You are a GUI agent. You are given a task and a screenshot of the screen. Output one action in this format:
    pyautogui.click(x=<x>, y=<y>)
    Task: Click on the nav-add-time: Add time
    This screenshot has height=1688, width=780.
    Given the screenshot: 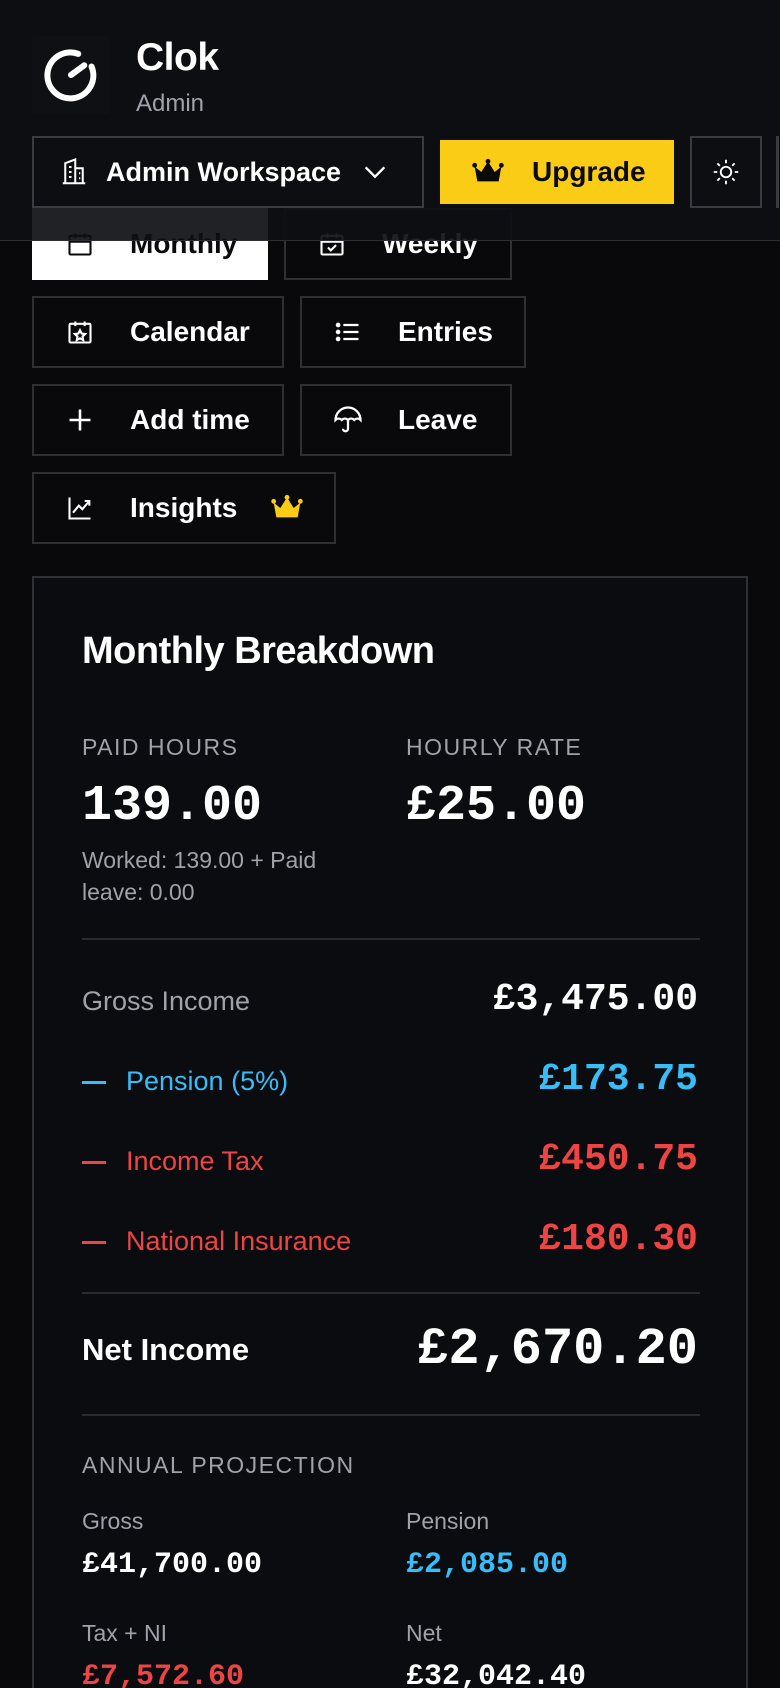 What is the action you would take?
    pyautogui.click(x=158, y=420)
    